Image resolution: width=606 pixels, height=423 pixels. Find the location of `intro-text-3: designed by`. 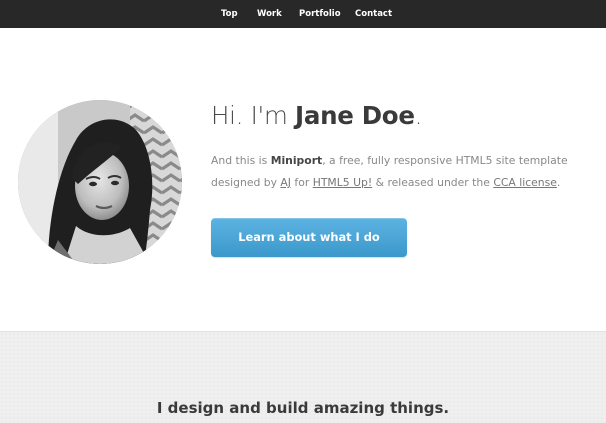

intro-text-3: designed by is located at coordinates (246, 182).